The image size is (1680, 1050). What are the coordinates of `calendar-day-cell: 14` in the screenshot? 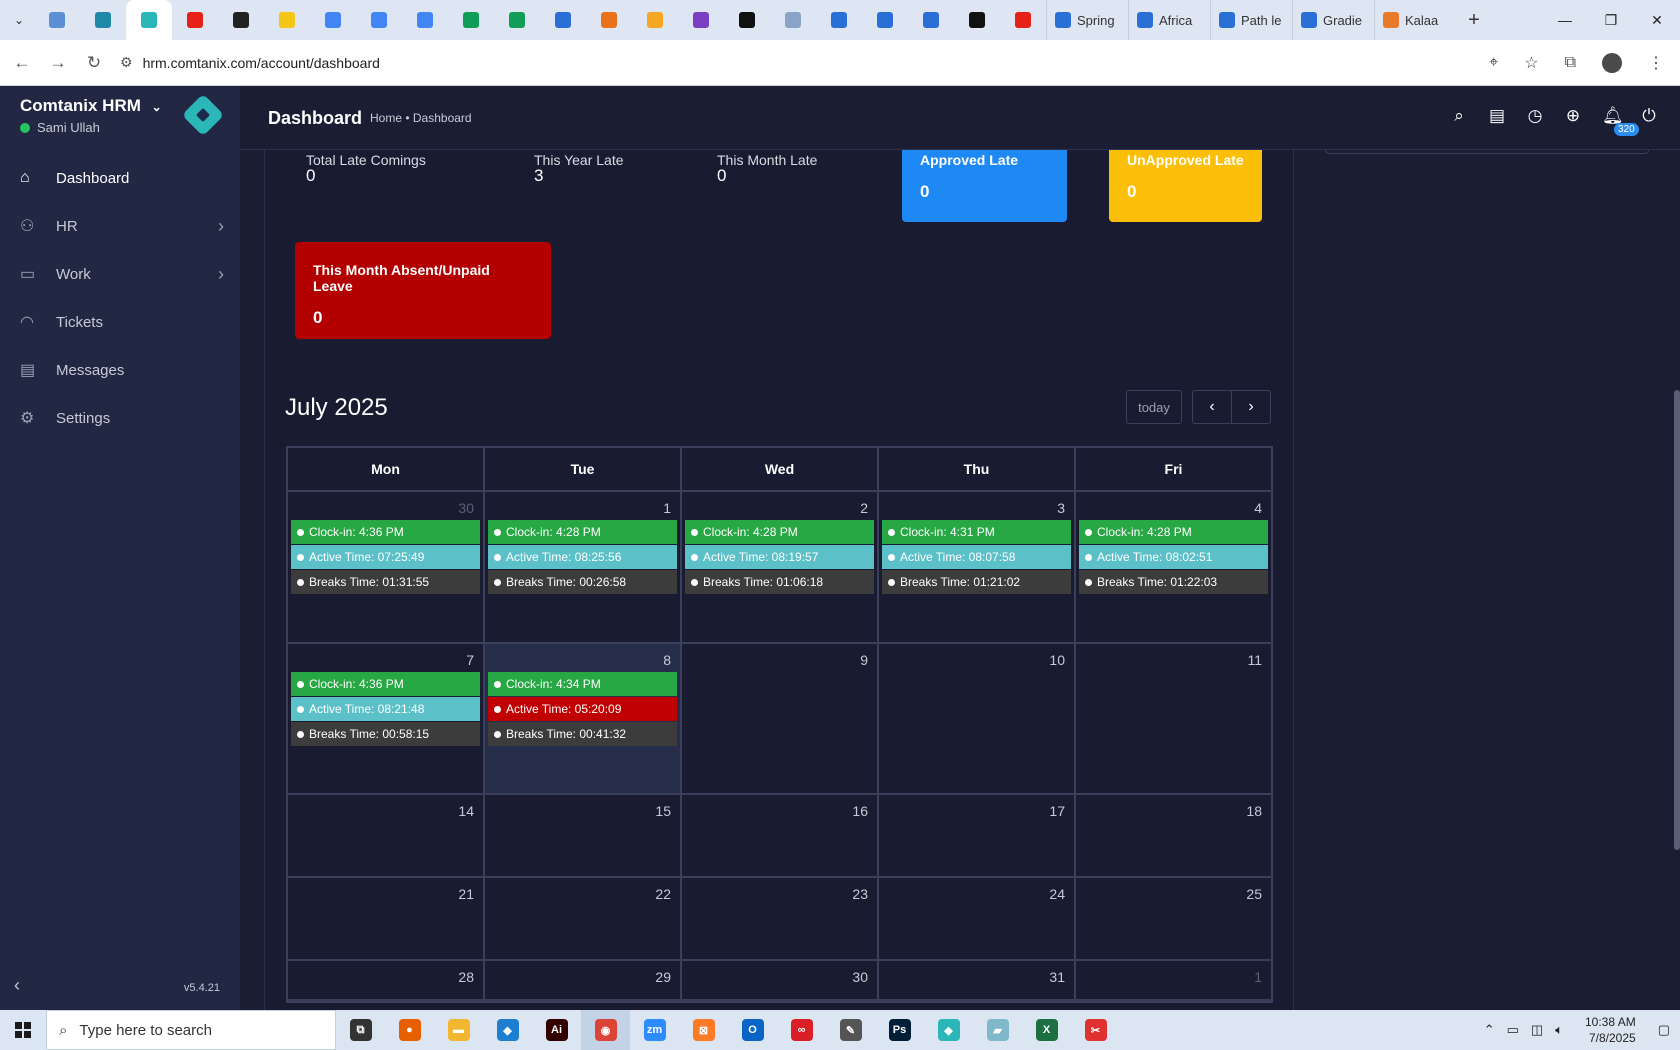 It's located at (386, 835).